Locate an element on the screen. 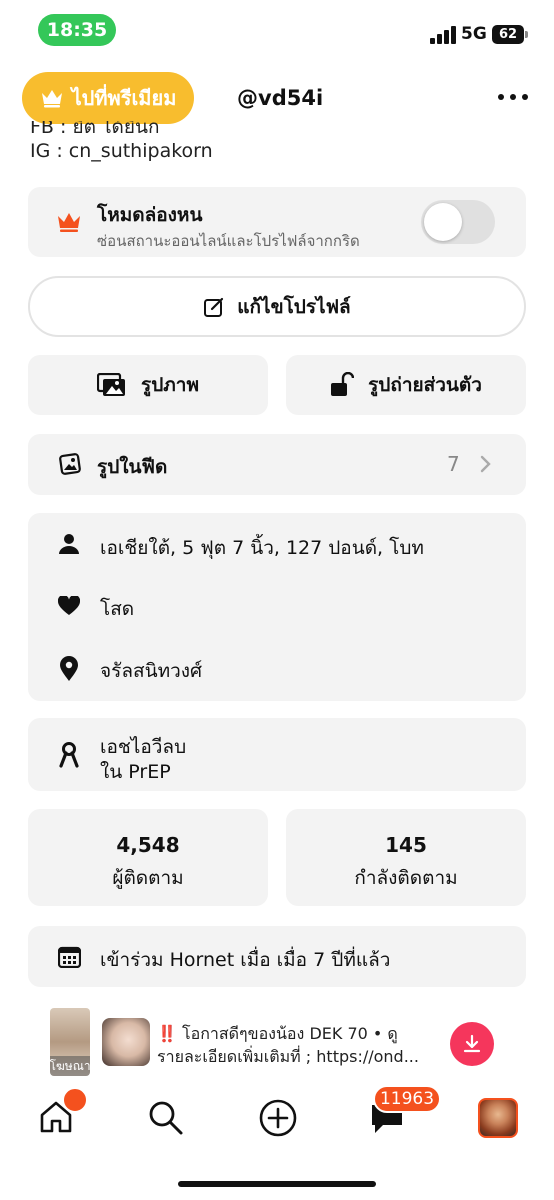 The image size is (554, 1200). edit-icon is located at coordinates (214, 307).